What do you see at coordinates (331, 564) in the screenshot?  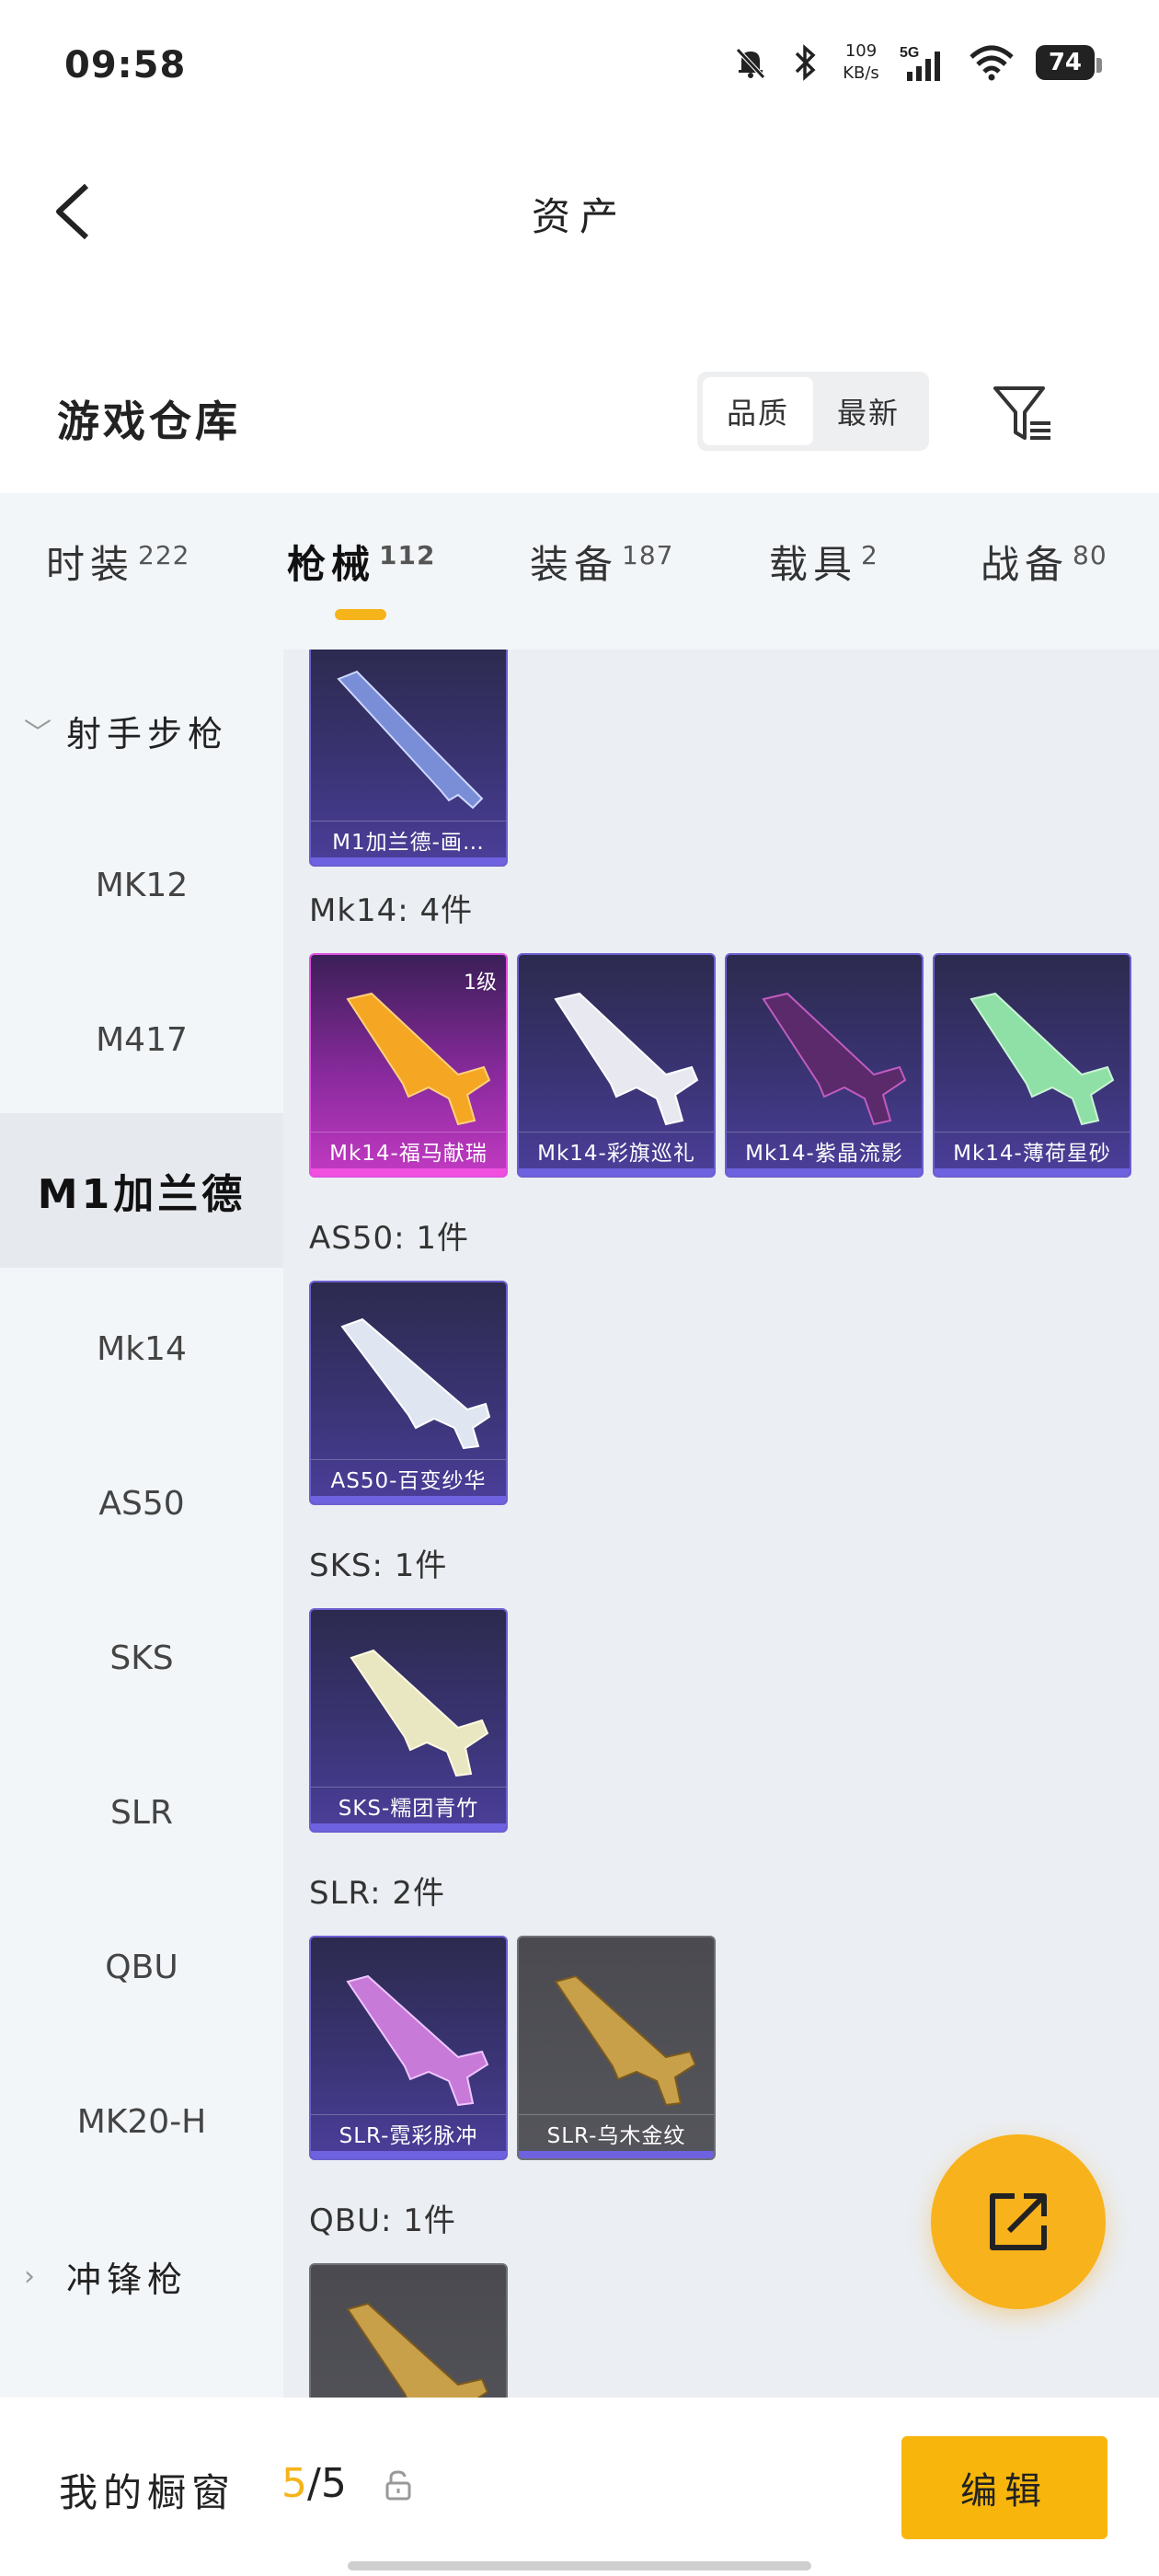 I see `tab-label: 枪械` at bounding box center [331, 564].